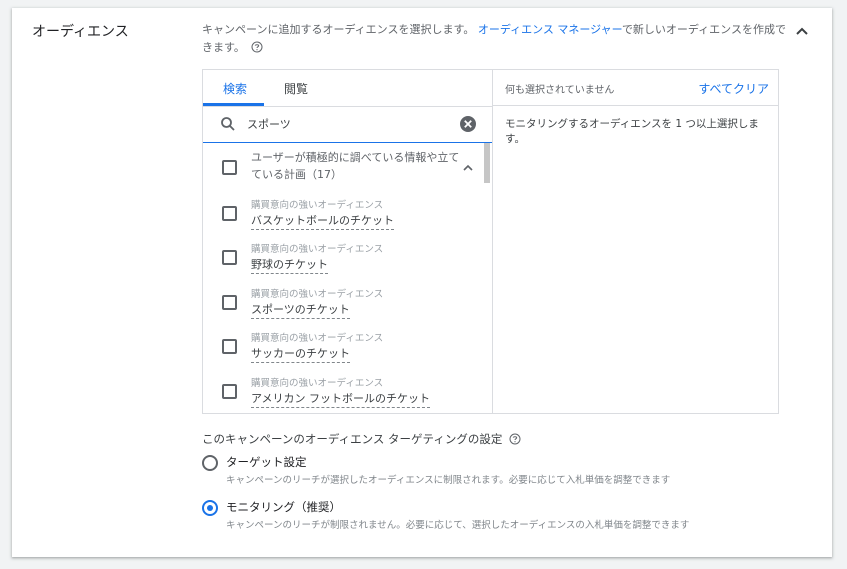  I want to click on search-input, so click(347, 124).